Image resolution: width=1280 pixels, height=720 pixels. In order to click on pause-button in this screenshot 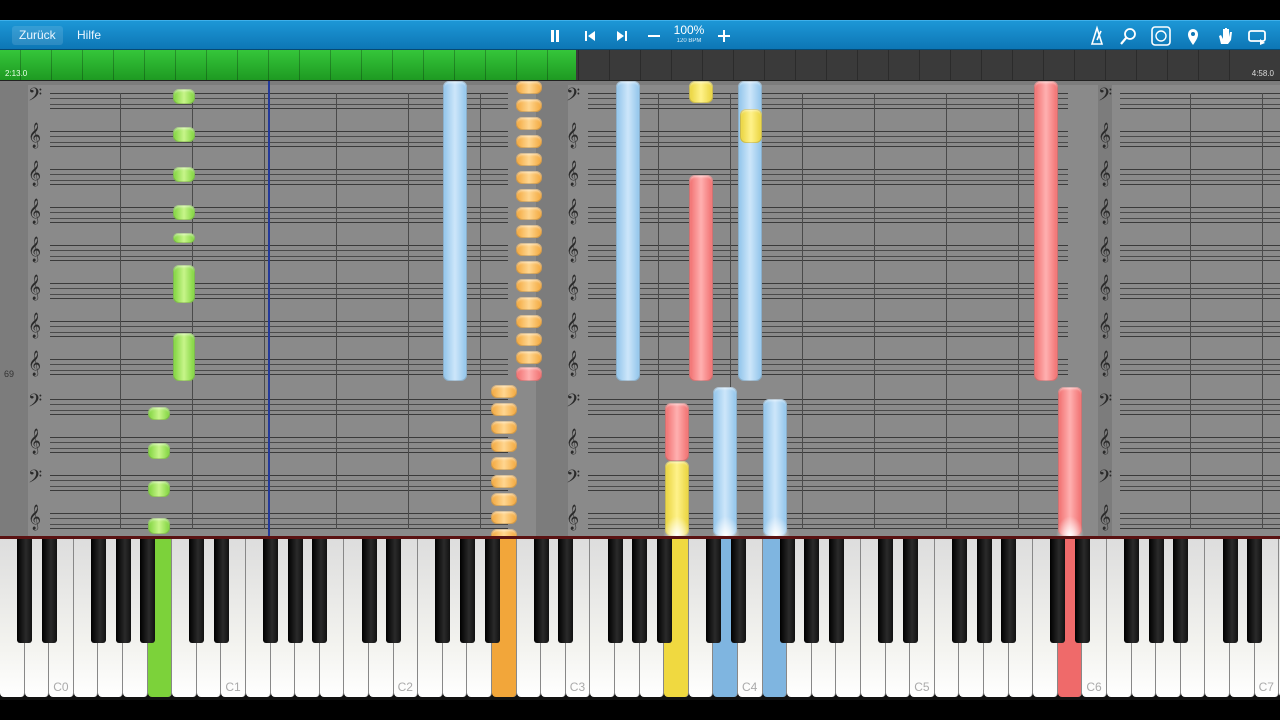, I will do `click(555, 36)`.